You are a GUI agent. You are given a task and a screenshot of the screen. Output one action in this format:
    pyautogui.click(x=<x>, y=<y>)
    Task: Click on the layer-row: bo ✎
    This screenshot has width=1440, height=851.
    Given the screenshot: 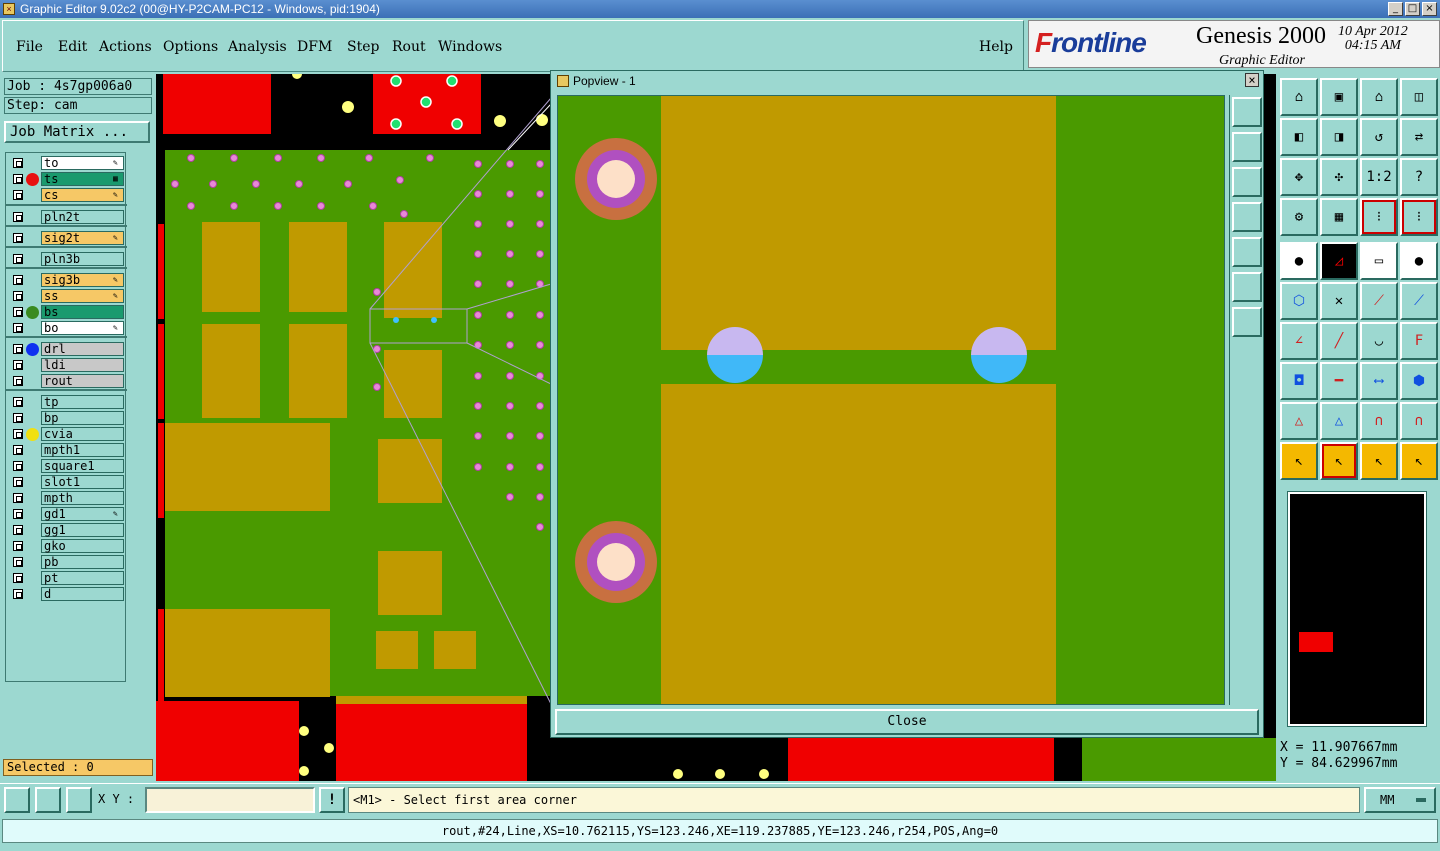 What is the action you would take?
    pyautogui.click(x=67, y=328)
    